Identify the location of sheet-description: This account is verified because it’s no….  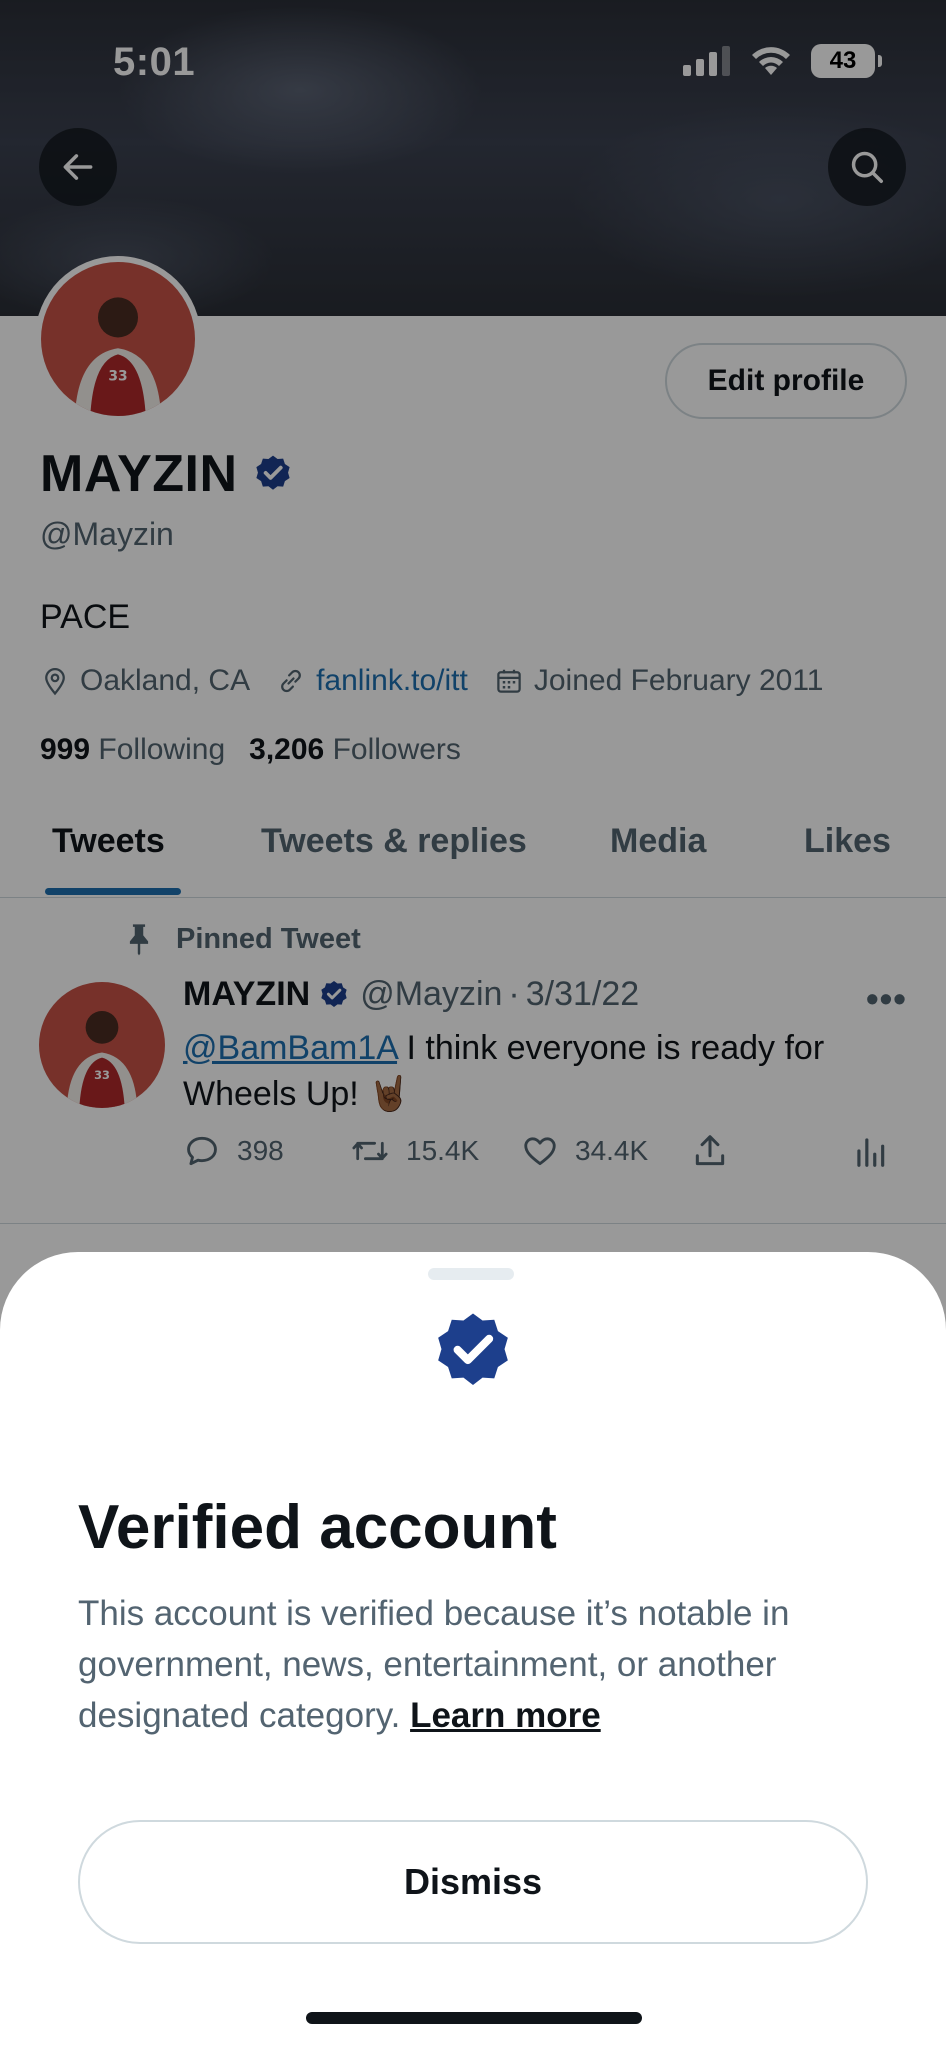
(478, 1664).